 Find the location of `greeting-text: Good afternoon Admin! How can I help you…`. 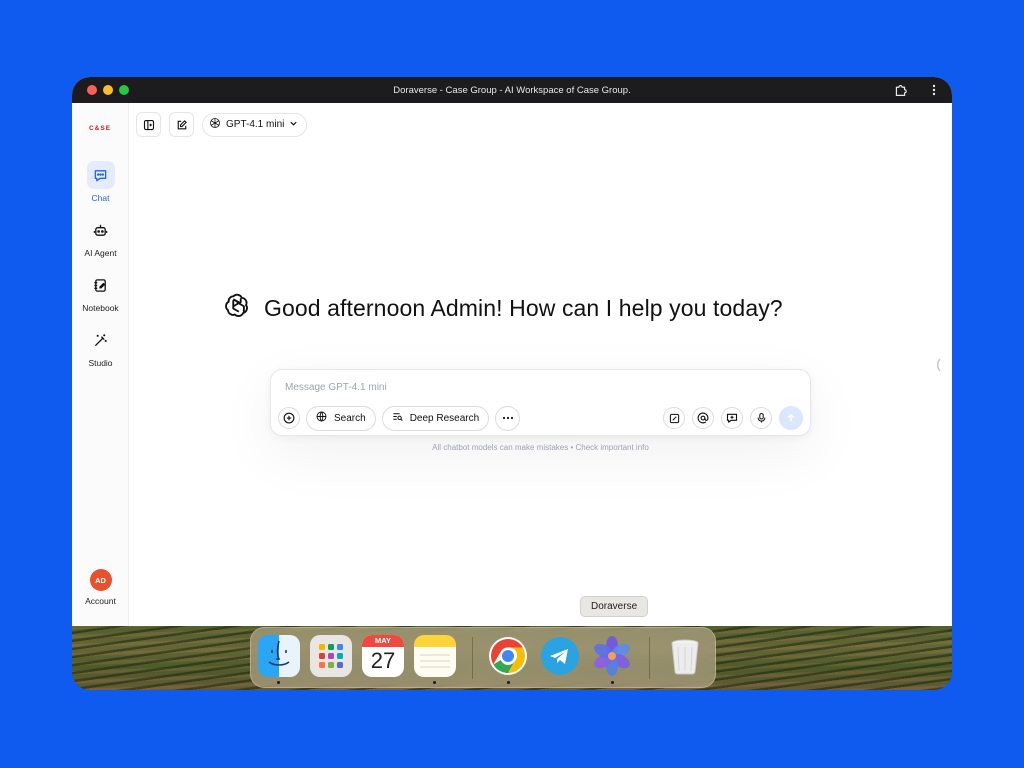

greeting-text: Good afternoon Admin! How can I help you… is located at coordinates (523, 308).